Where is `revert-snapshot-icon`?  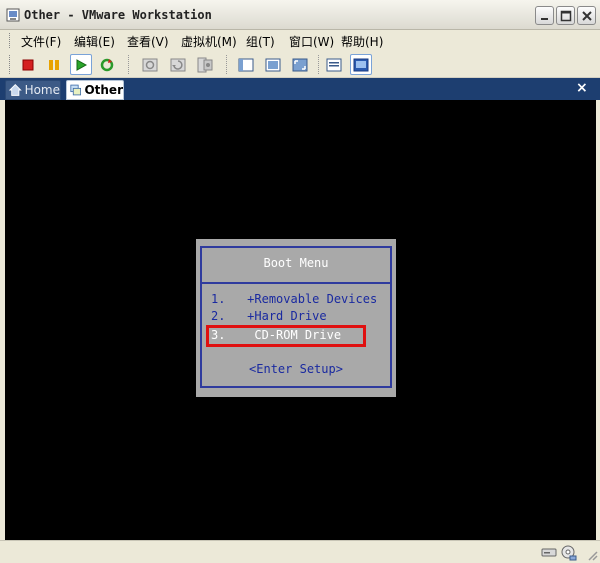
revert-snapshot-icon is located at coordinates (178, 64).